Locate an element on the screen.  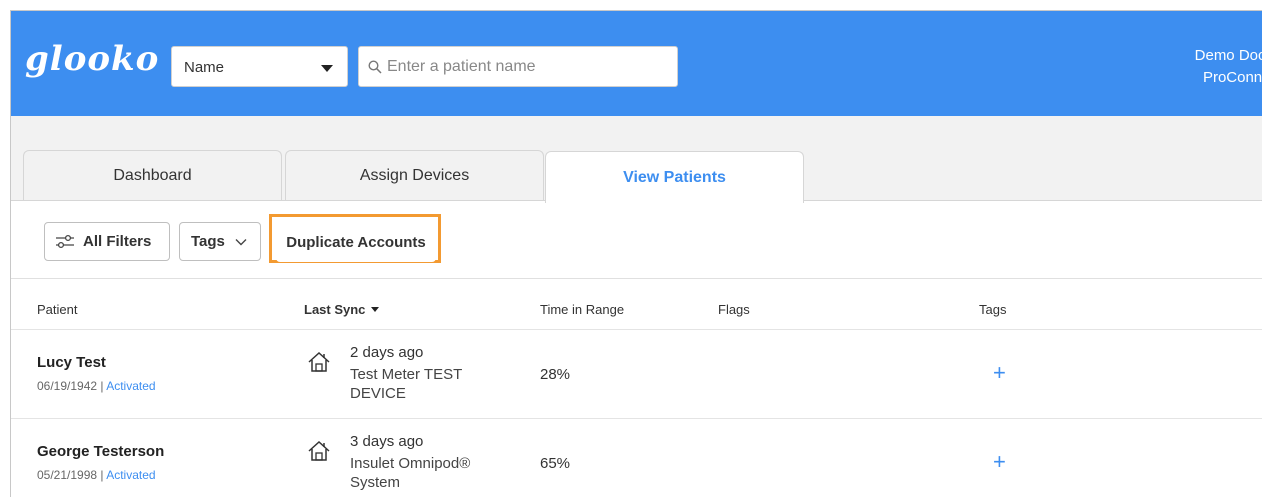
last-sync-device: Insulet Omnipod® System is located at coordinates (410, 473).